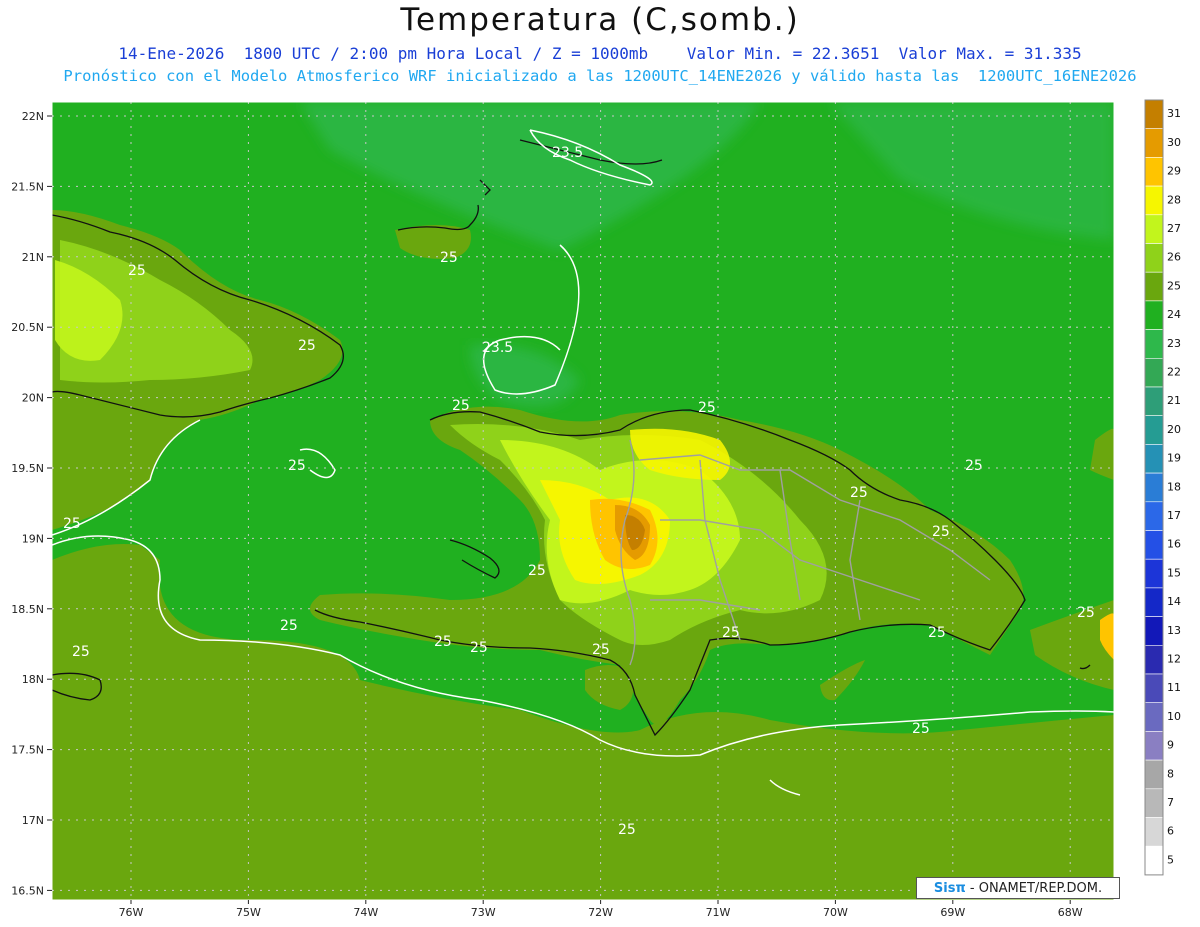  I want to click on lat-label: 18.5N, so click(27, 609).